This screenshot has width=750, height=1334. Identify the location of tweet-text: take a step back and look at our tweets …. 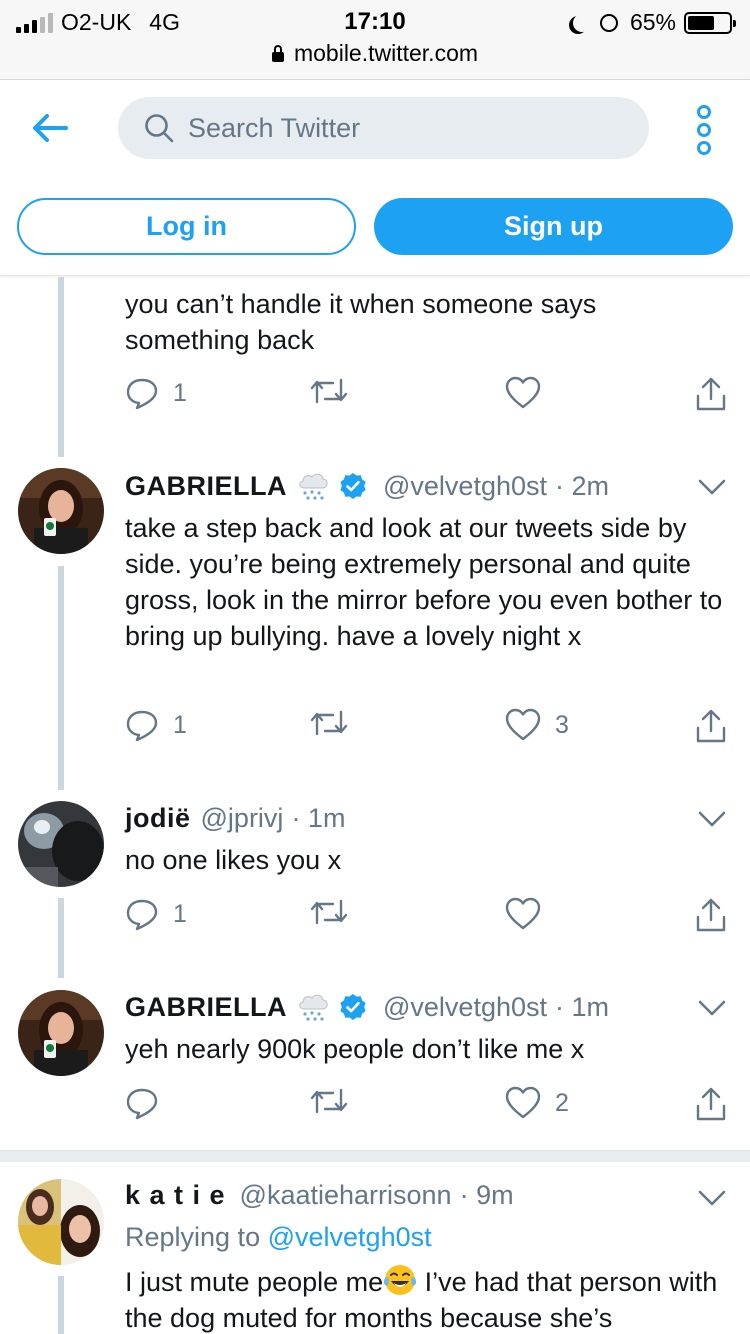
(424, 582).